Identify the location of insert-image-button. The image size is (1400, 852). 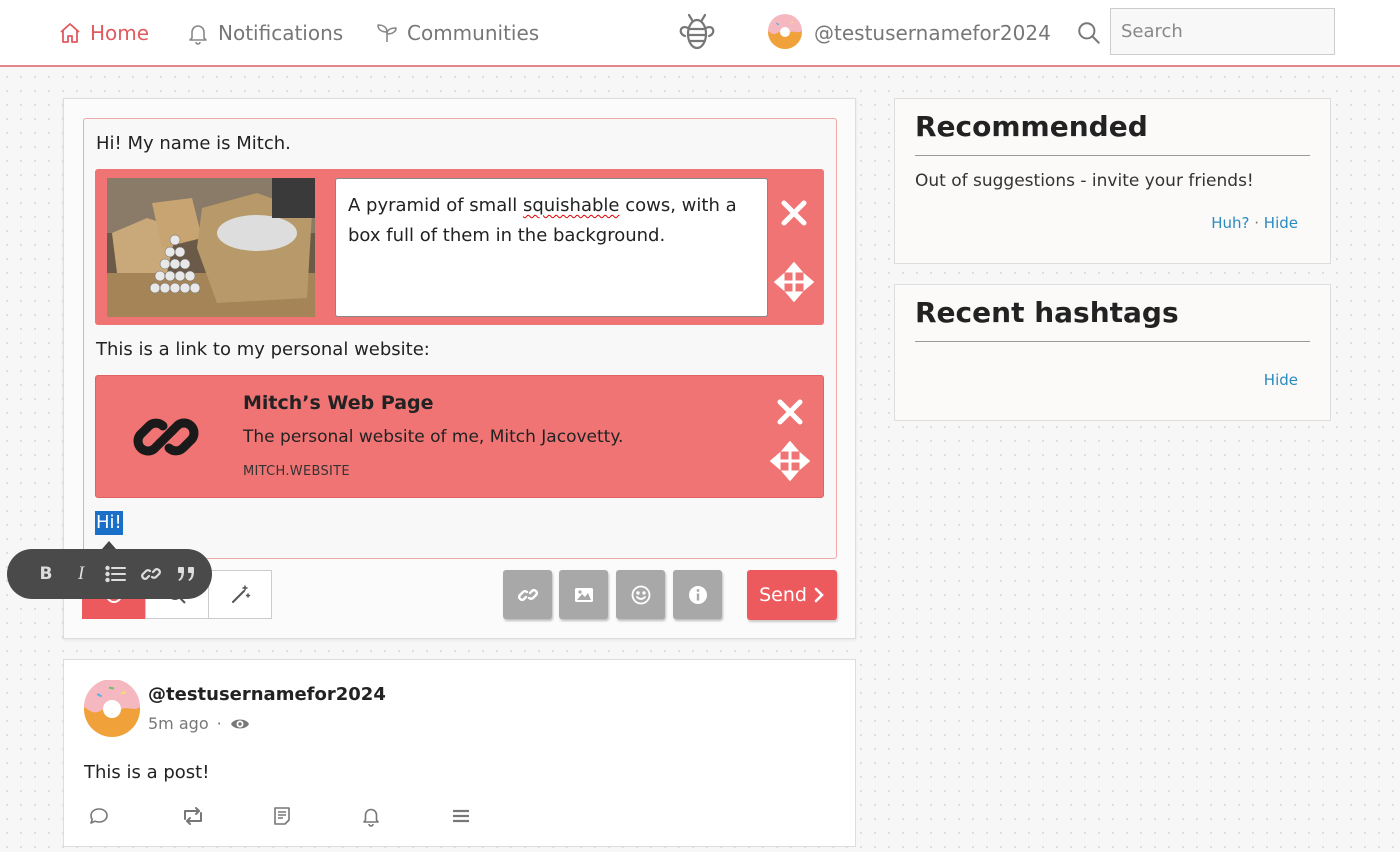
(583, 594).